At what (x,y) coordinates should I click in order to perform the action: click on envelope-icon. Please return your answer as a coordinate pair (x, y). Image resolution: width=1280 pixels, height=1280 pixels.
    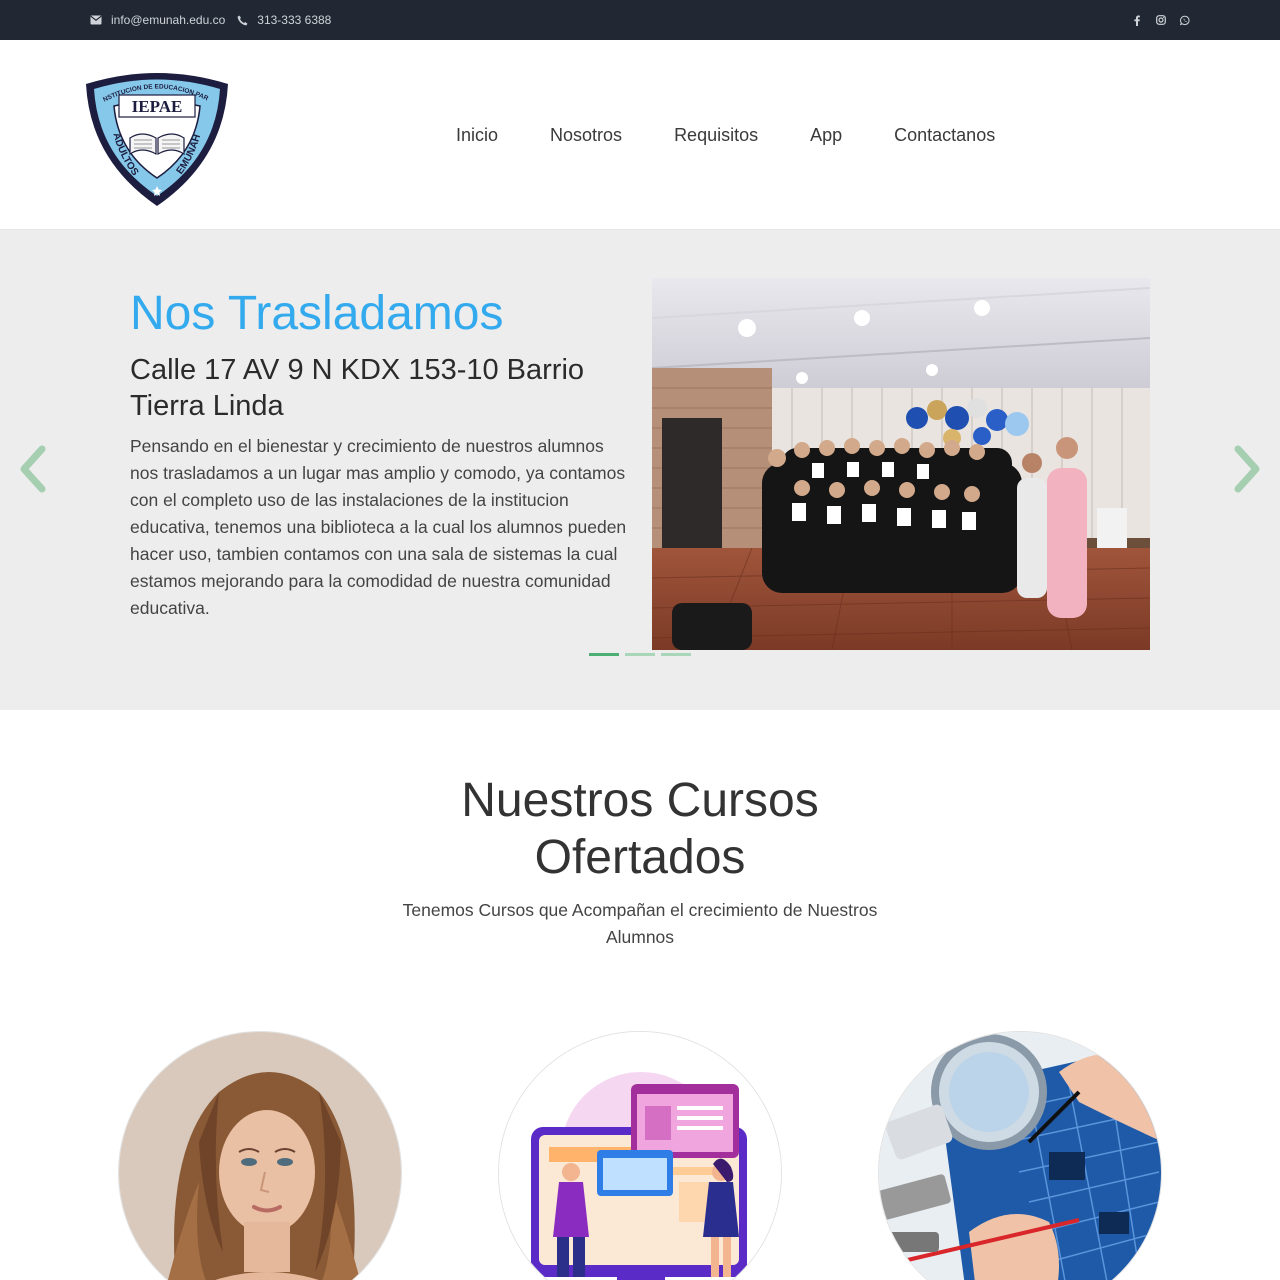
    Looking at the image, I should click on (96, 20).